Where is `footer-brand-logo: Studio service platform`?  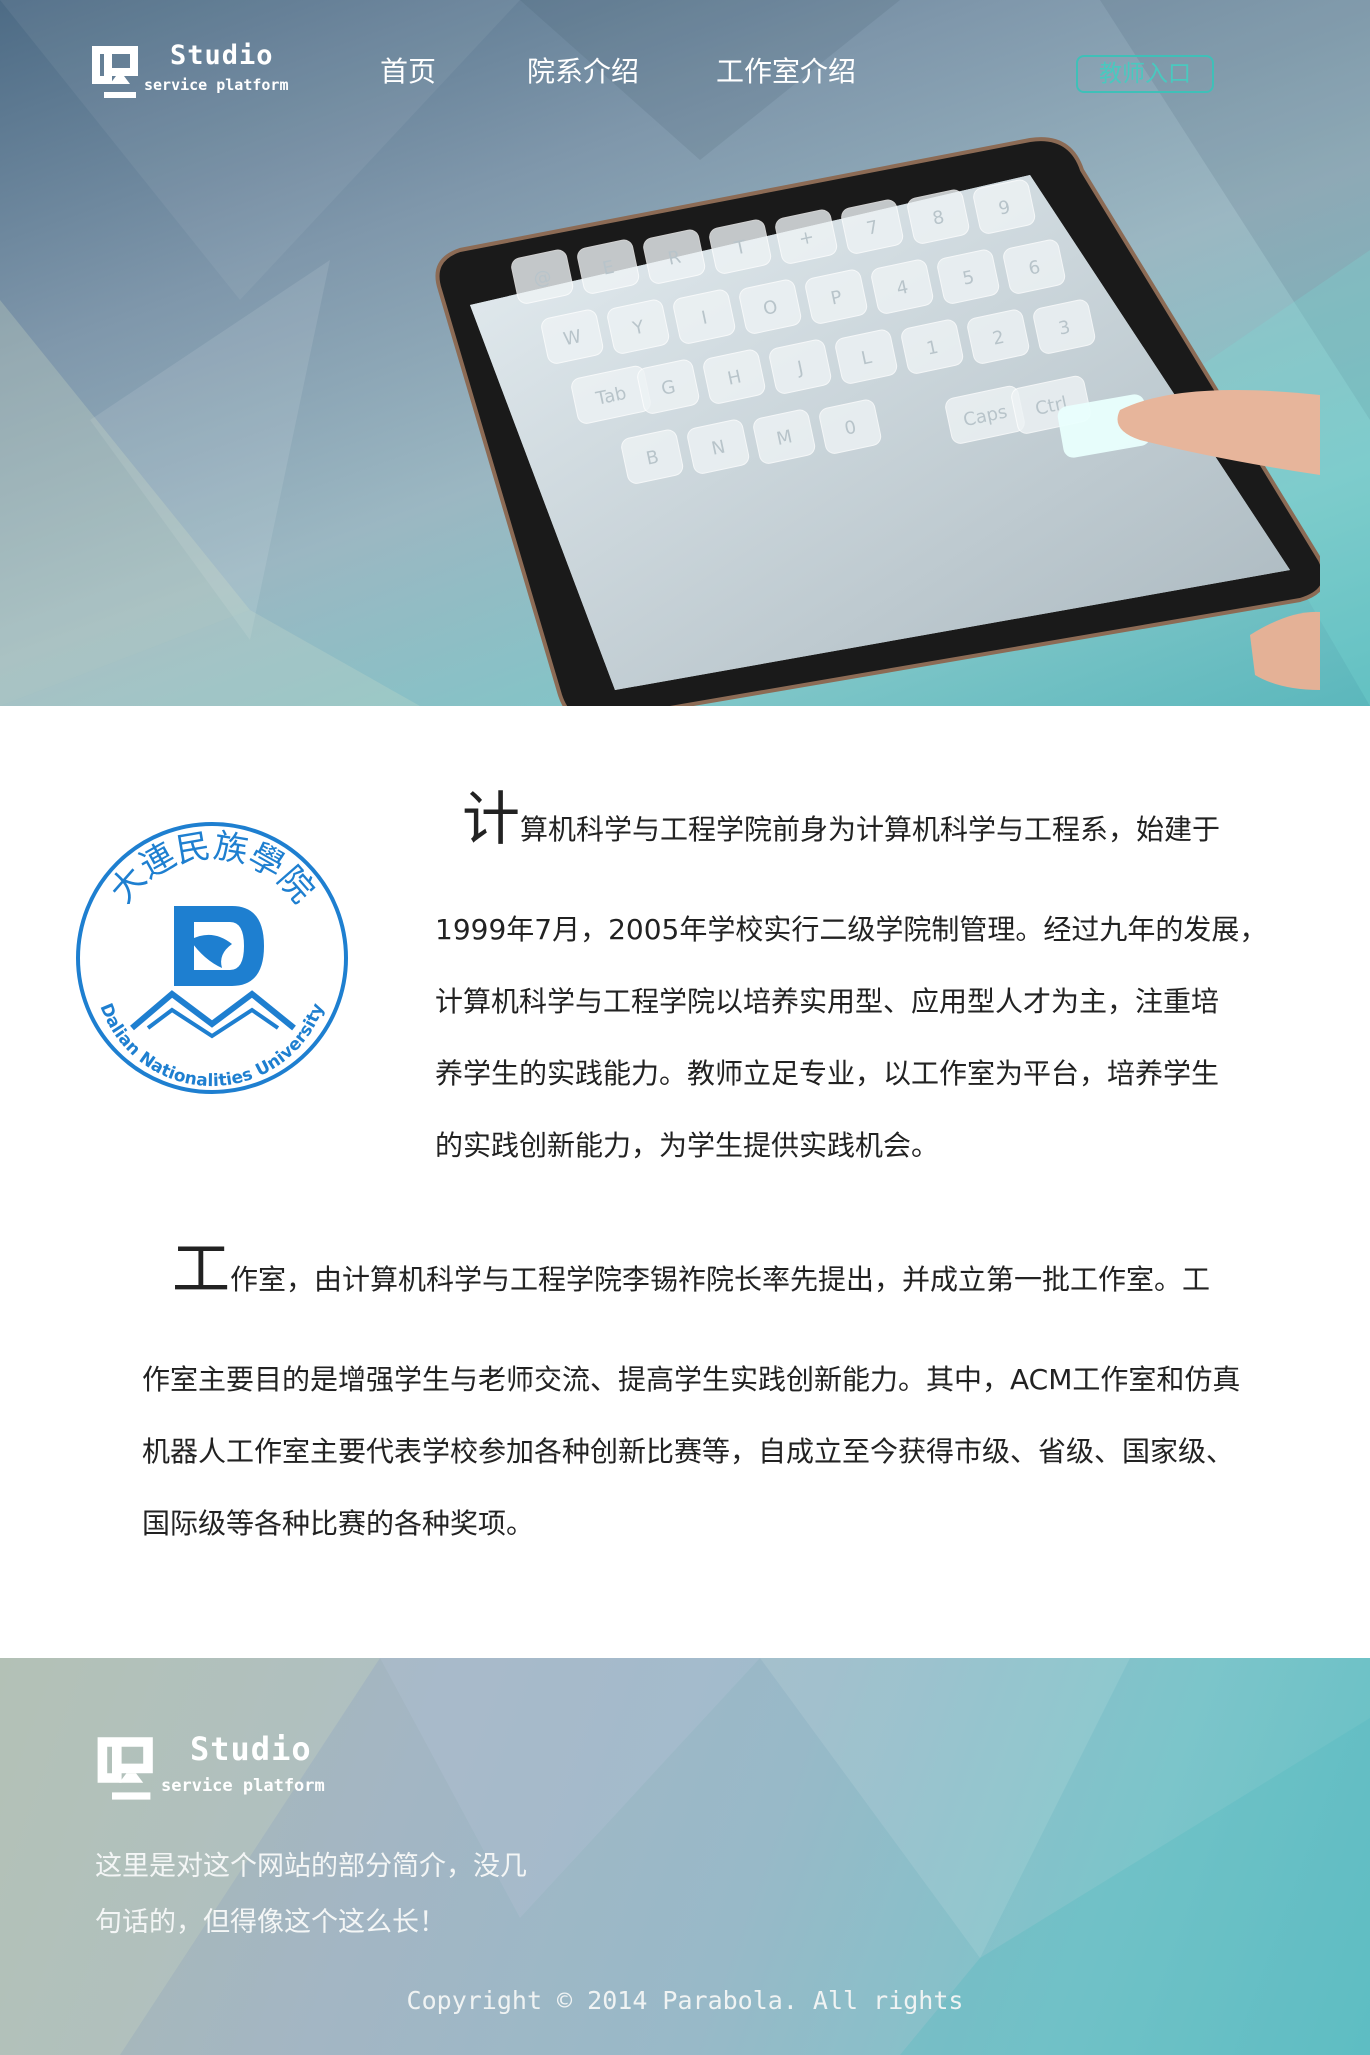 footer-brand-logo: Studio service platform is located at coordinates (235, 1769).